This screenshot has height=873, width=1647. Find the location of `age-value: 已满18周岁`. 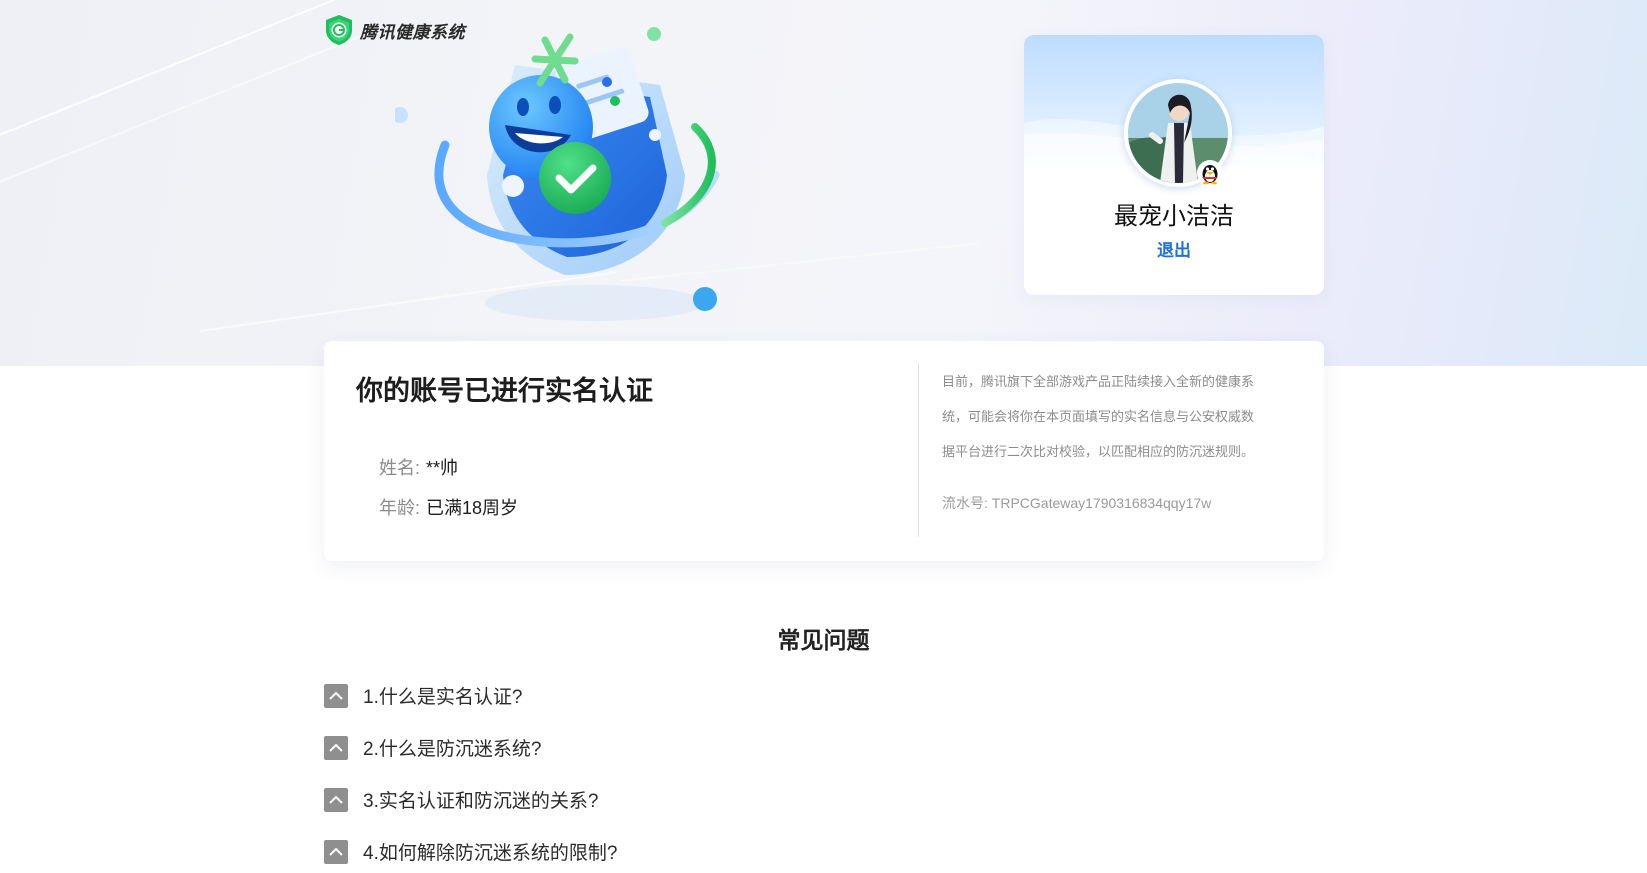

age-value: 已满18周岁 is located at coordinates (472, 508).